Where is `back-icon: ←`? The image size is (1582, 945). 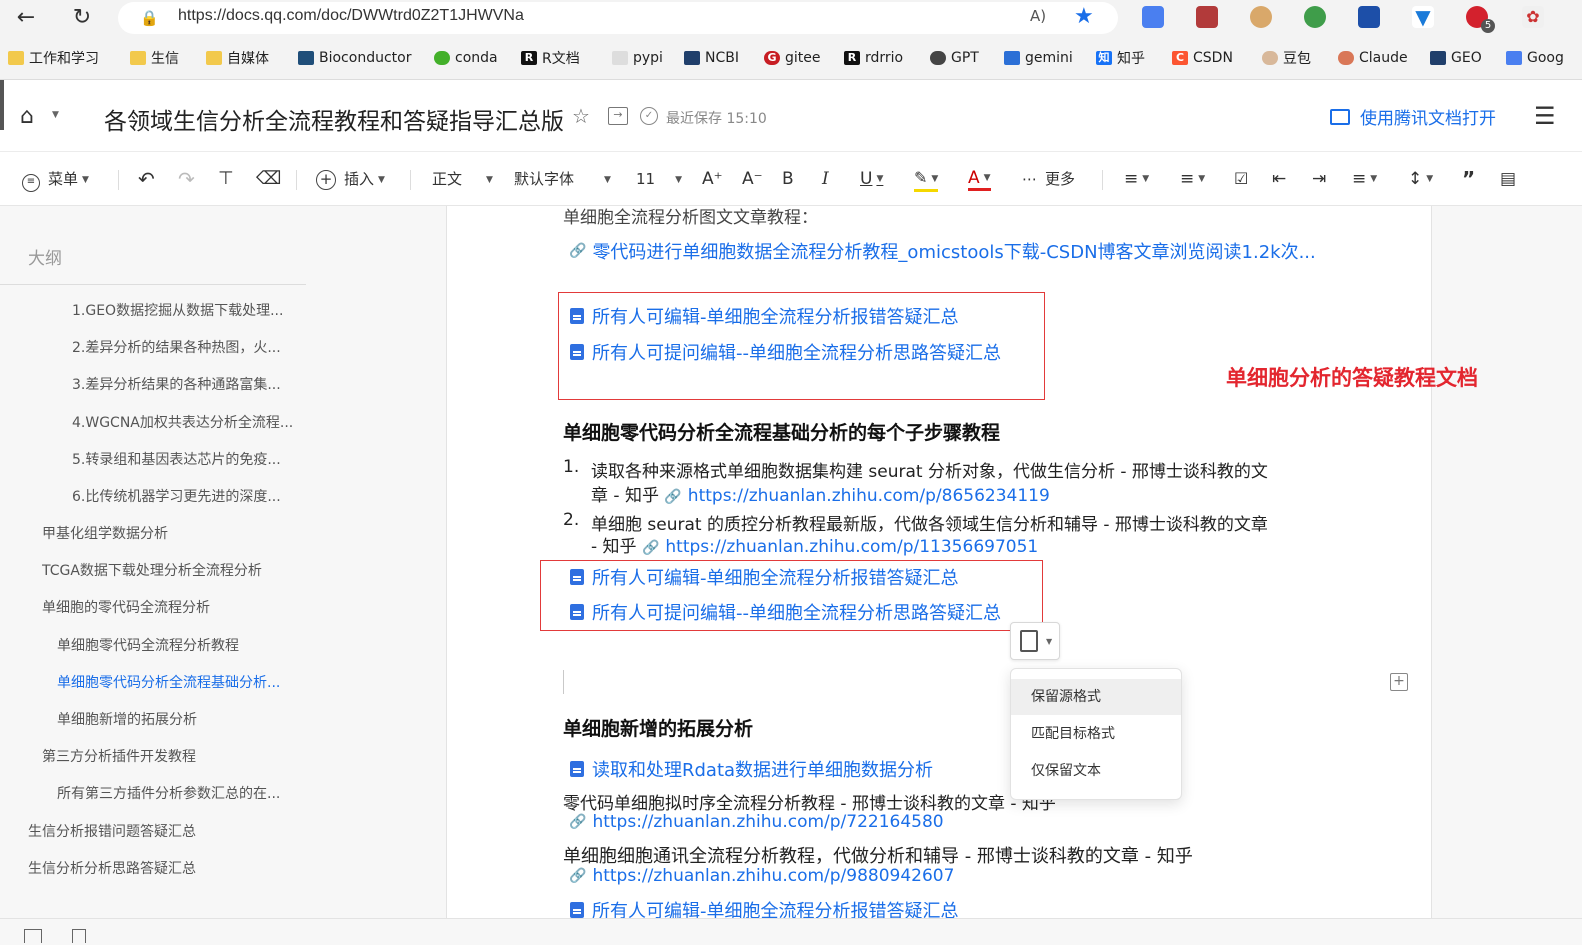
back-icon: ← is located at coordinates (26, 18).